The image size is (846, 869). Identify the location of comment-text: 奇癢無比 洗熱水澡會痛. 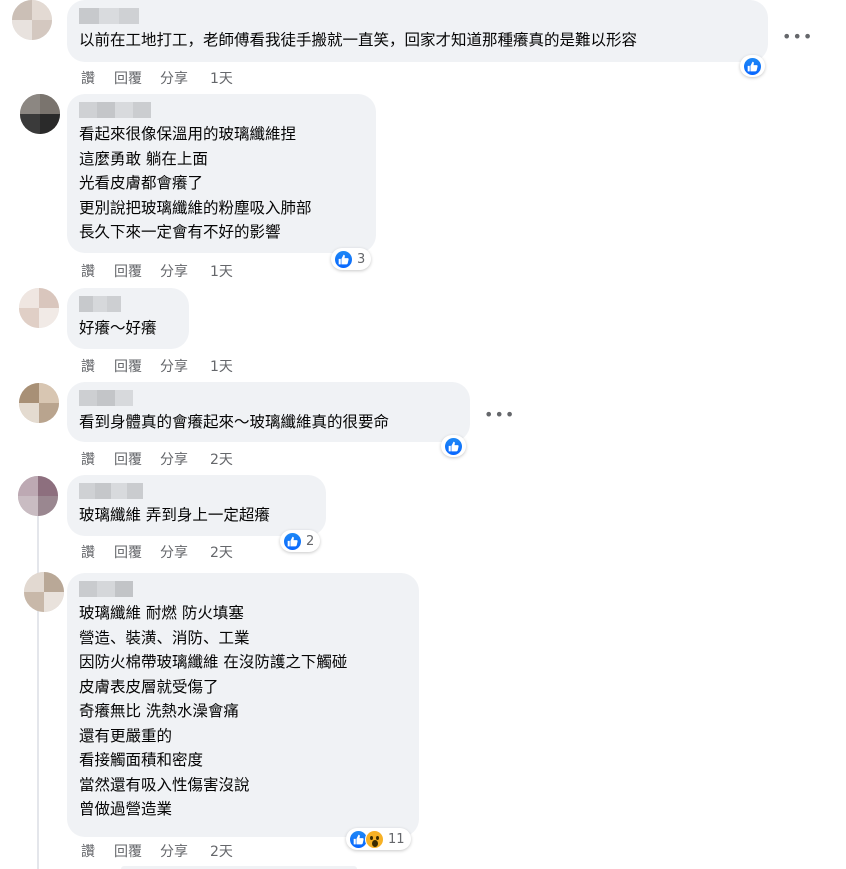
(159, 711).